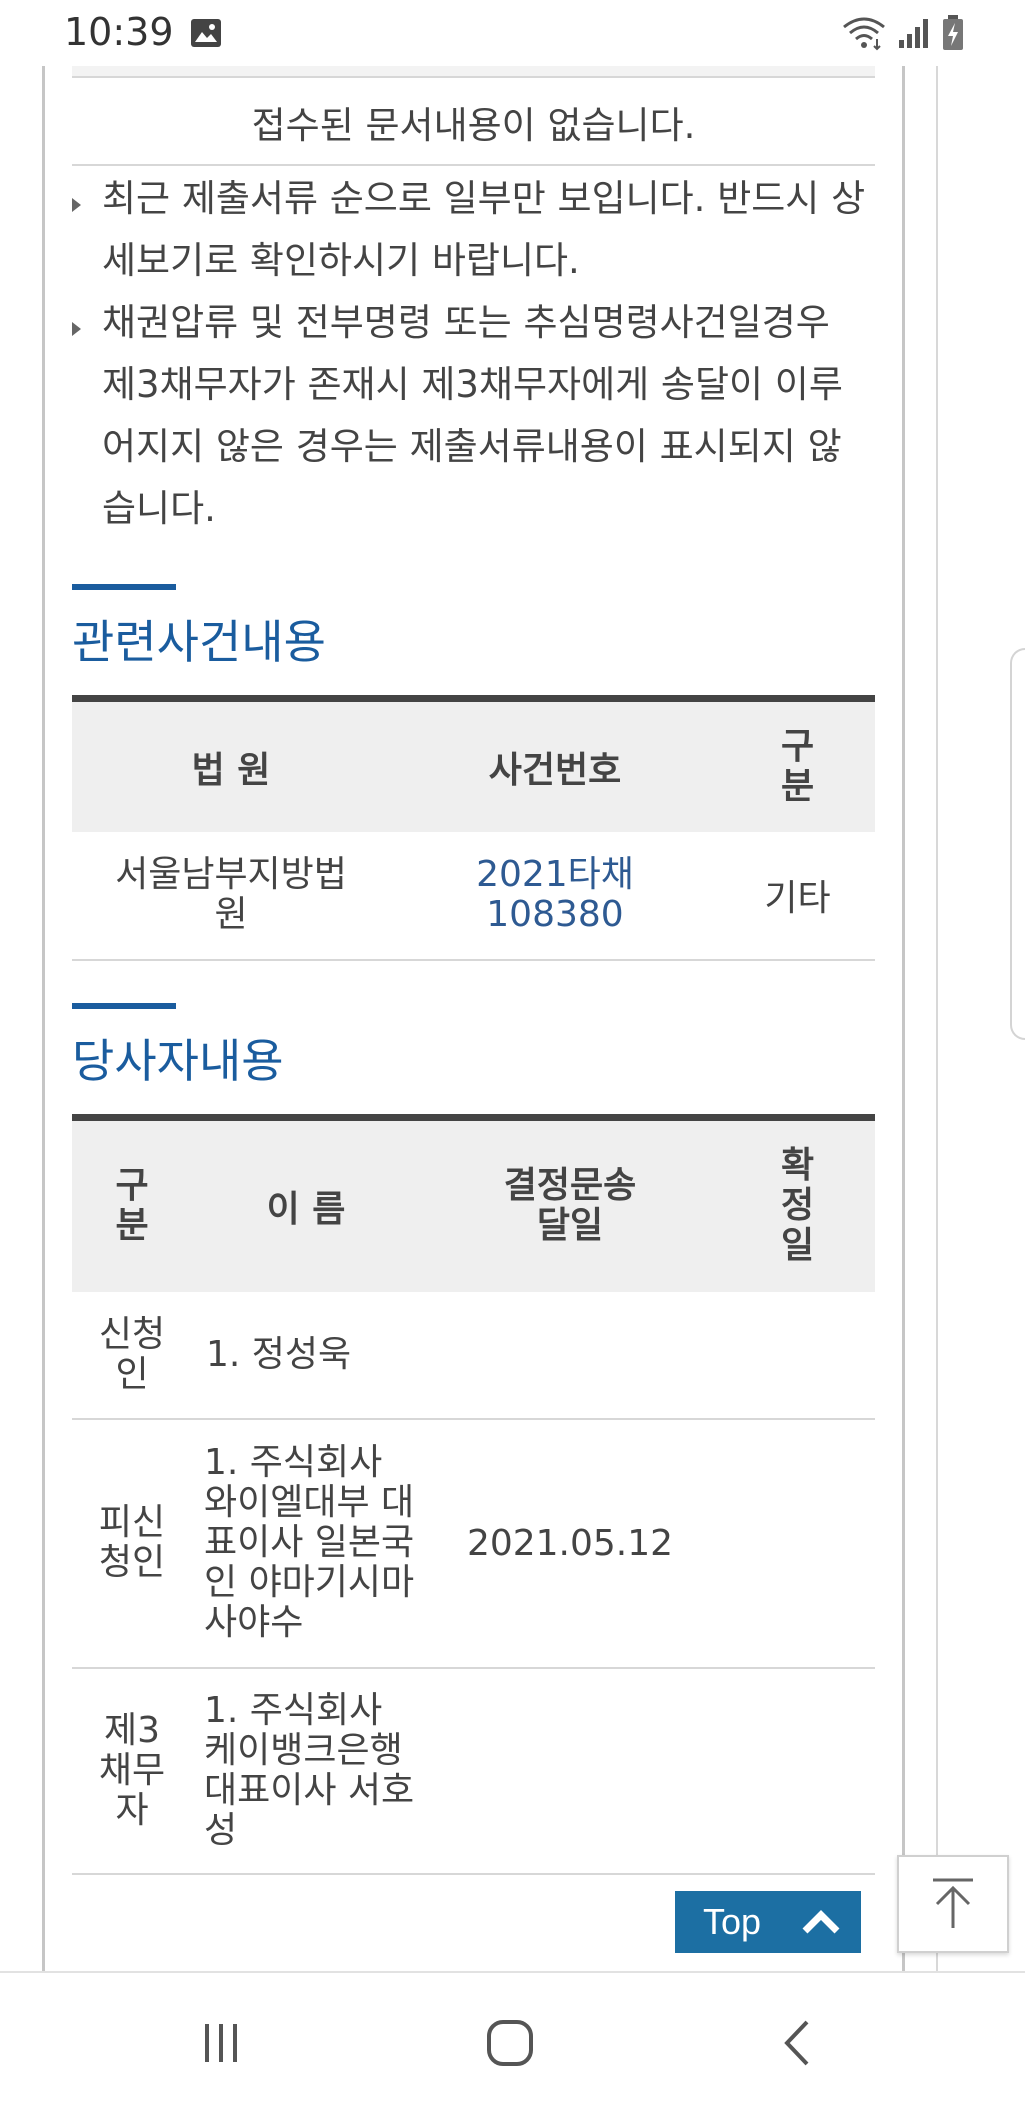 The height and width of the screenshot is (2107, 1025). Describe the element at coordinates (953, 32) in the screenshot. I see `battery-charging-icon` at that location.